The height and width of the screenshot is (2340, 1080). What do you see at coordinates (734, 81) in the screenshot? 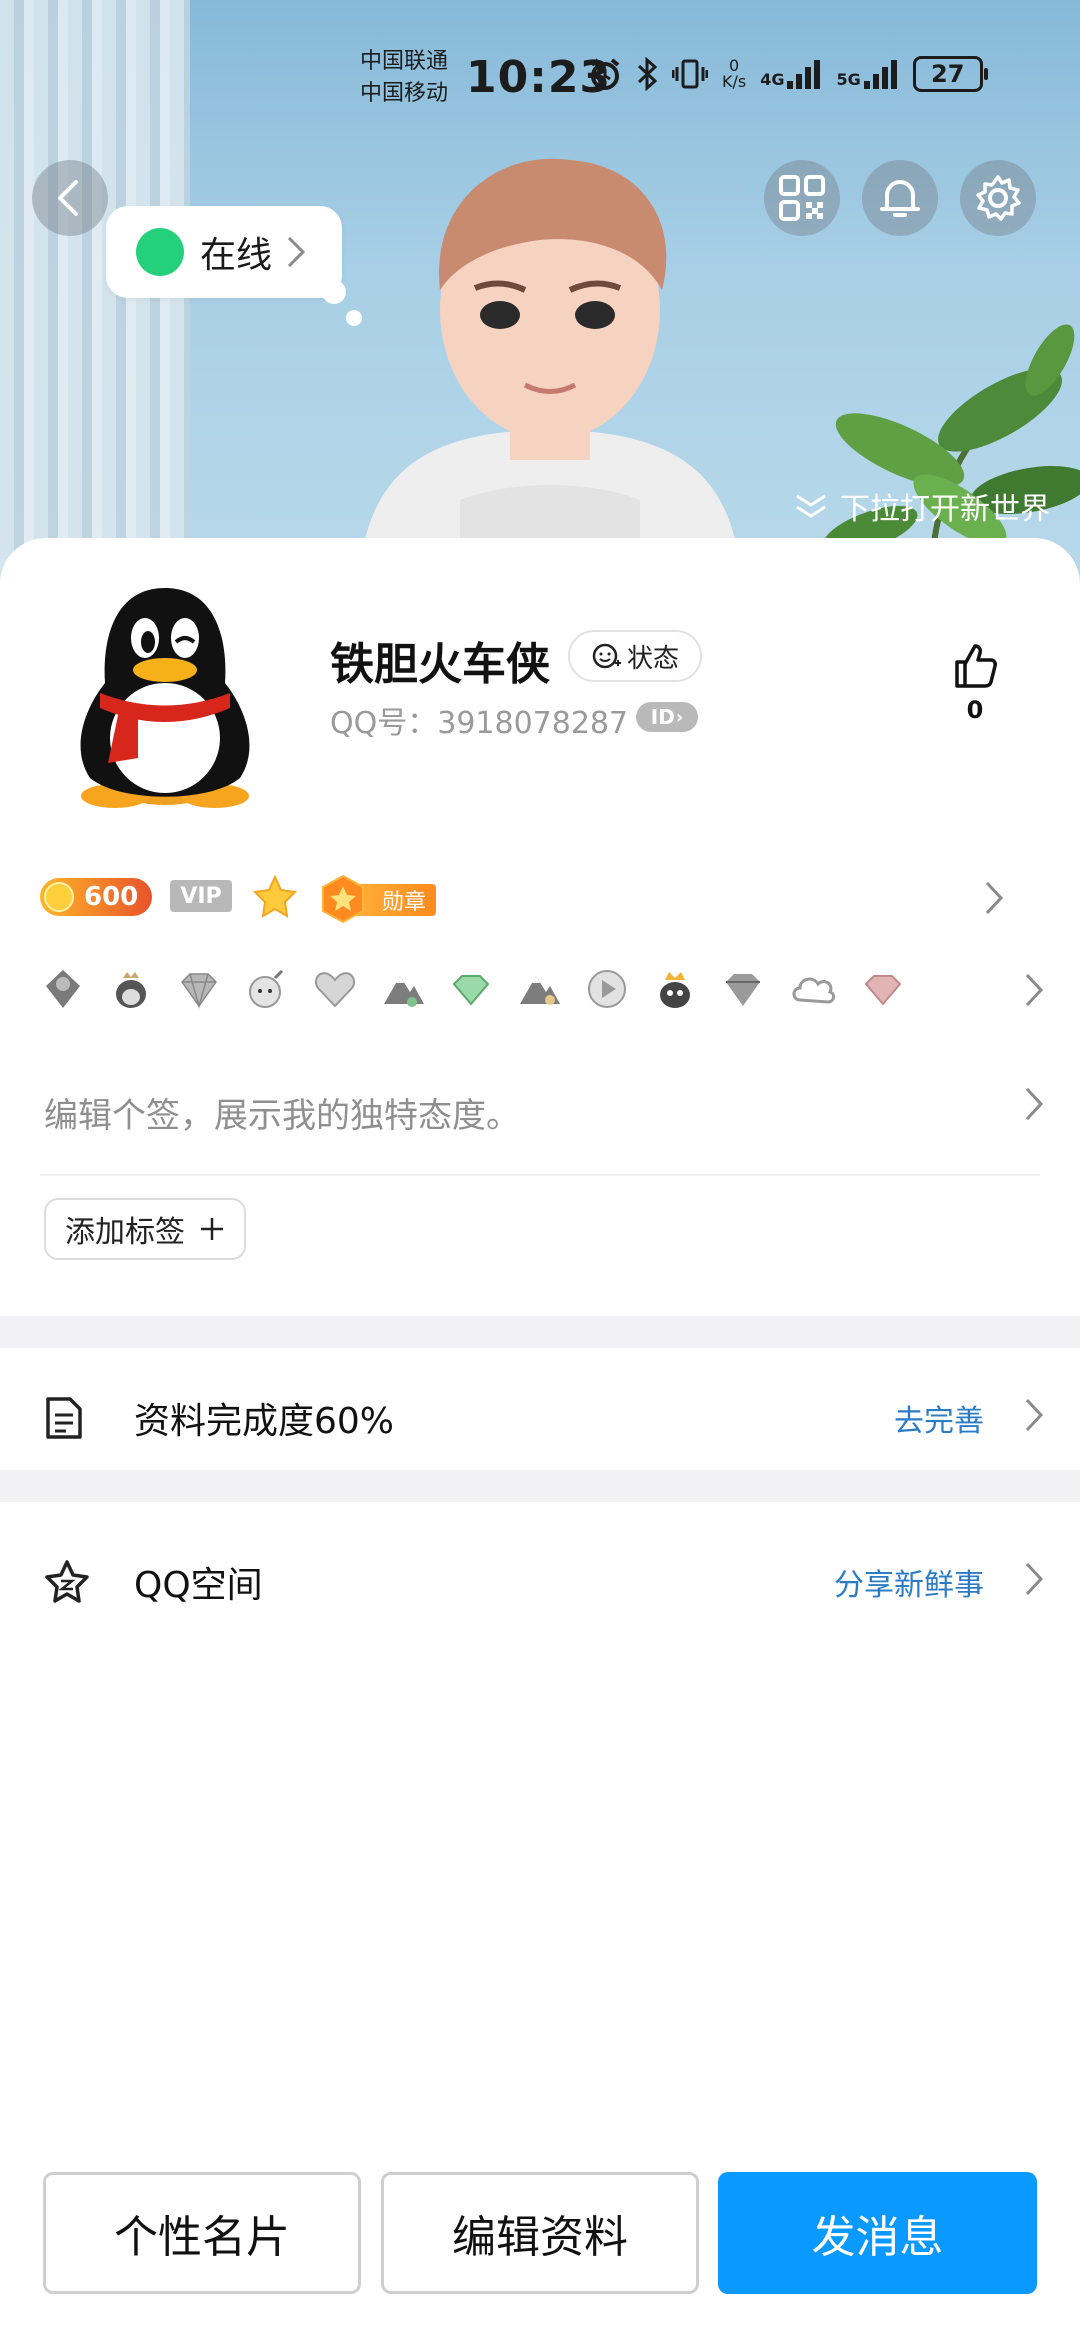
I see `network-speed-unit: K/s` at bounding box center [734, 81].